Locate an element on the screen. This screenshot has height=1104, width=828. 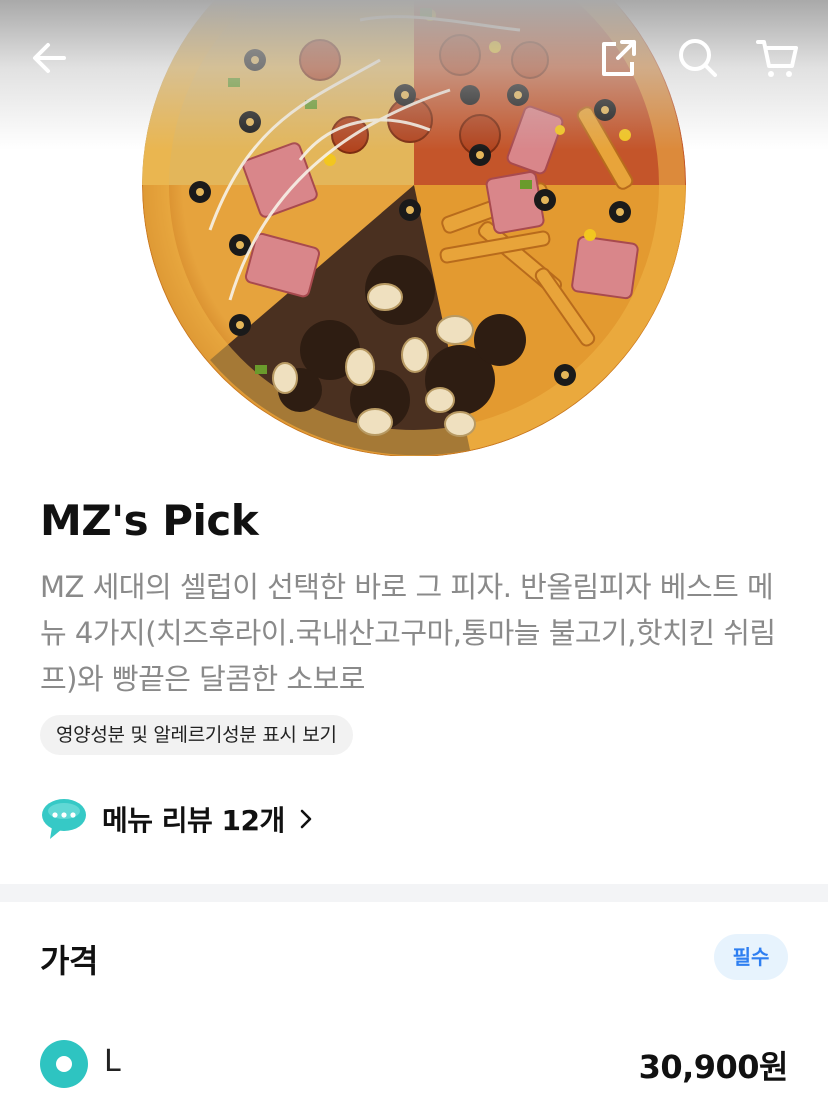
chevron-right-icon is located at coordinates (306, 819).